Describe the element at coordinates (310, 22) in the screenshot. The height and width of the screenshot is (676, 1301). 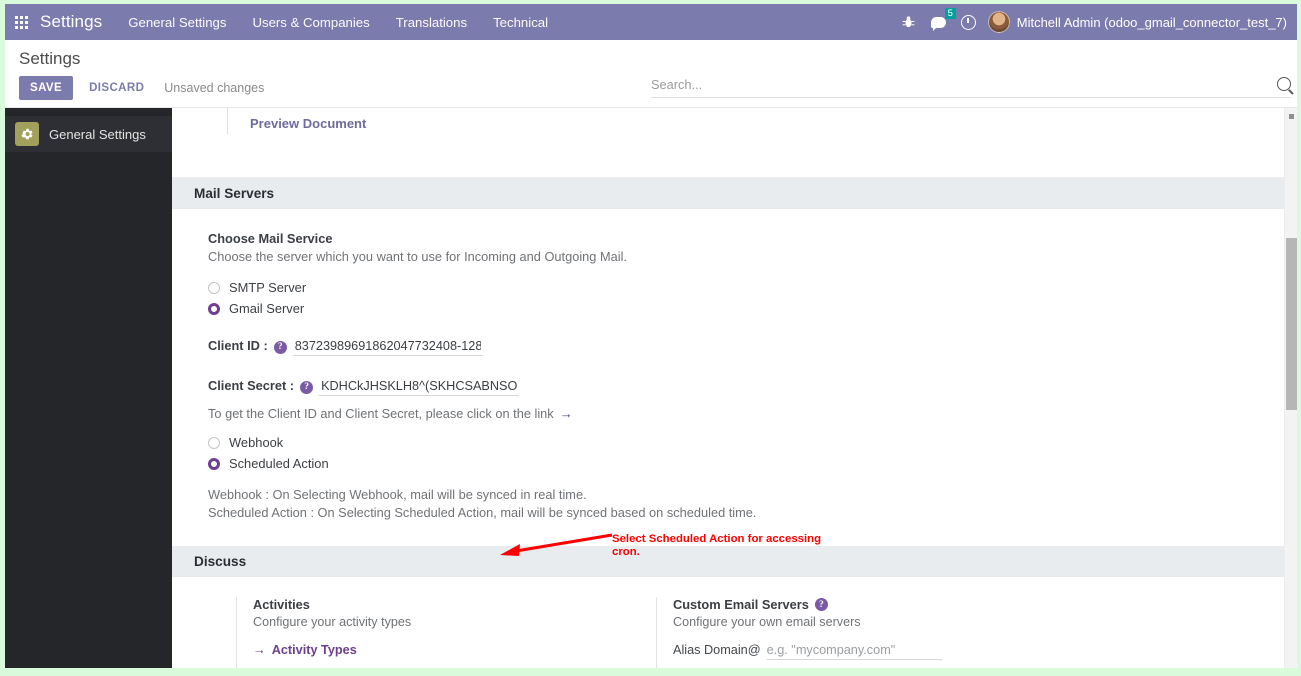
I see `menu-users-companies: Users & Companies` at that location.